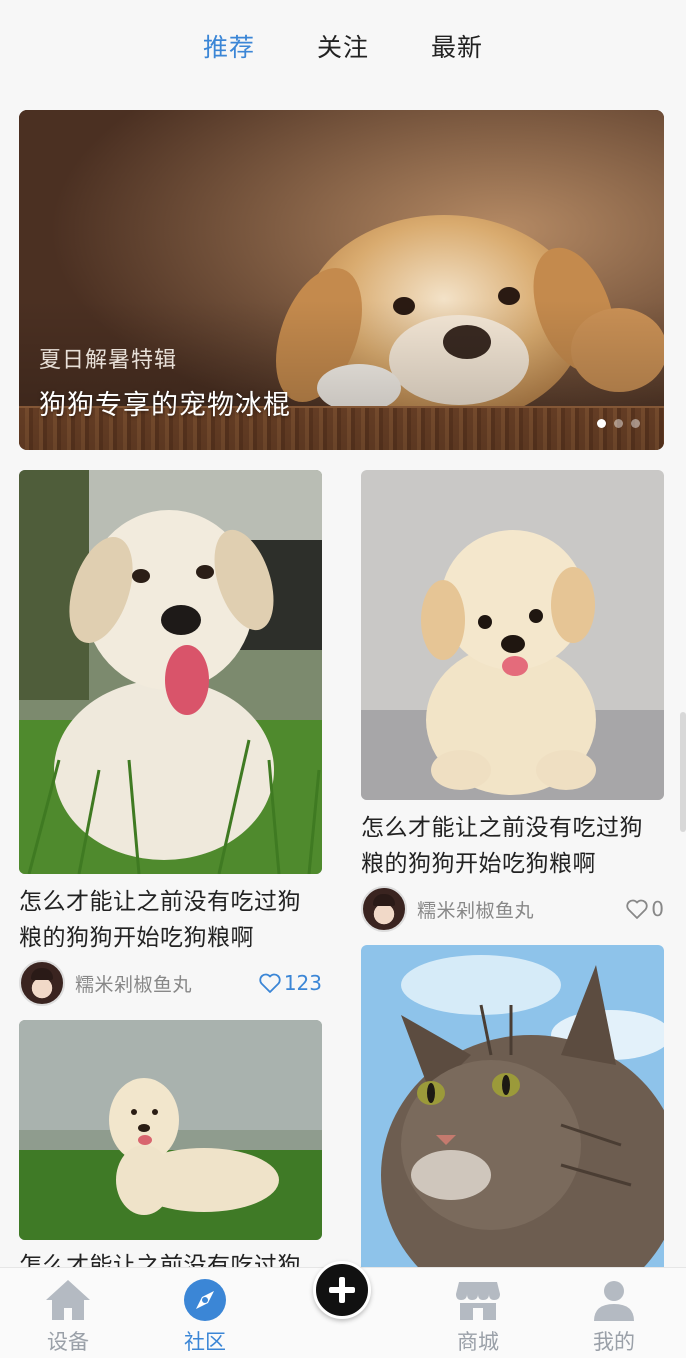 This screenshot has height=1358, width=686. What do you see at coordinates (170, 672) in the screenshot?
I see `labrador-puppy-photo` at bounding box center [170, 672].